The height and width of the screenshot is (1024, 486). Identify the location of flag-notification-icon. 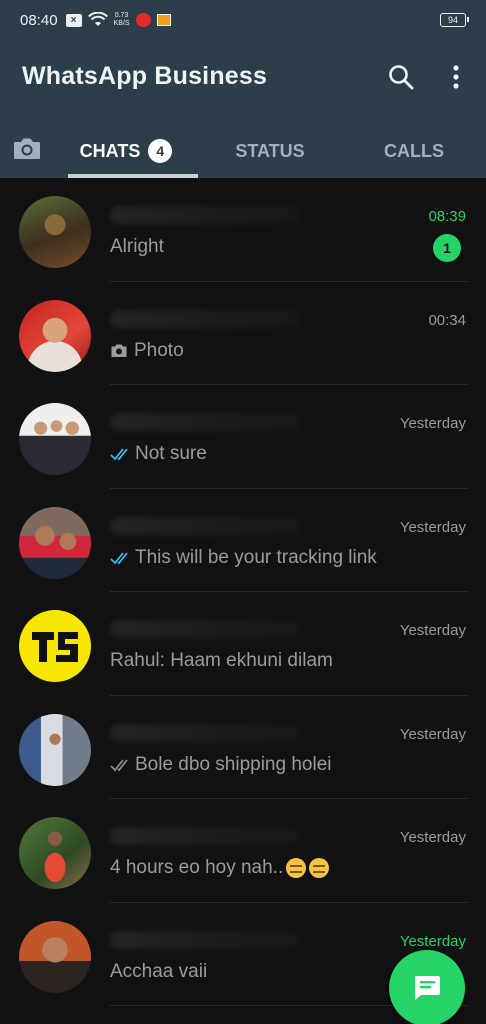
(163, 20).